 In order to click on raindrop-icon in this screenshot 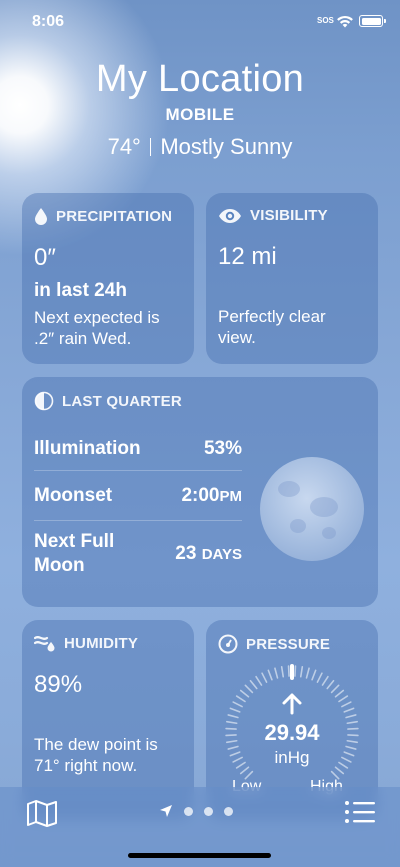, I will do `click(41, 216)`.